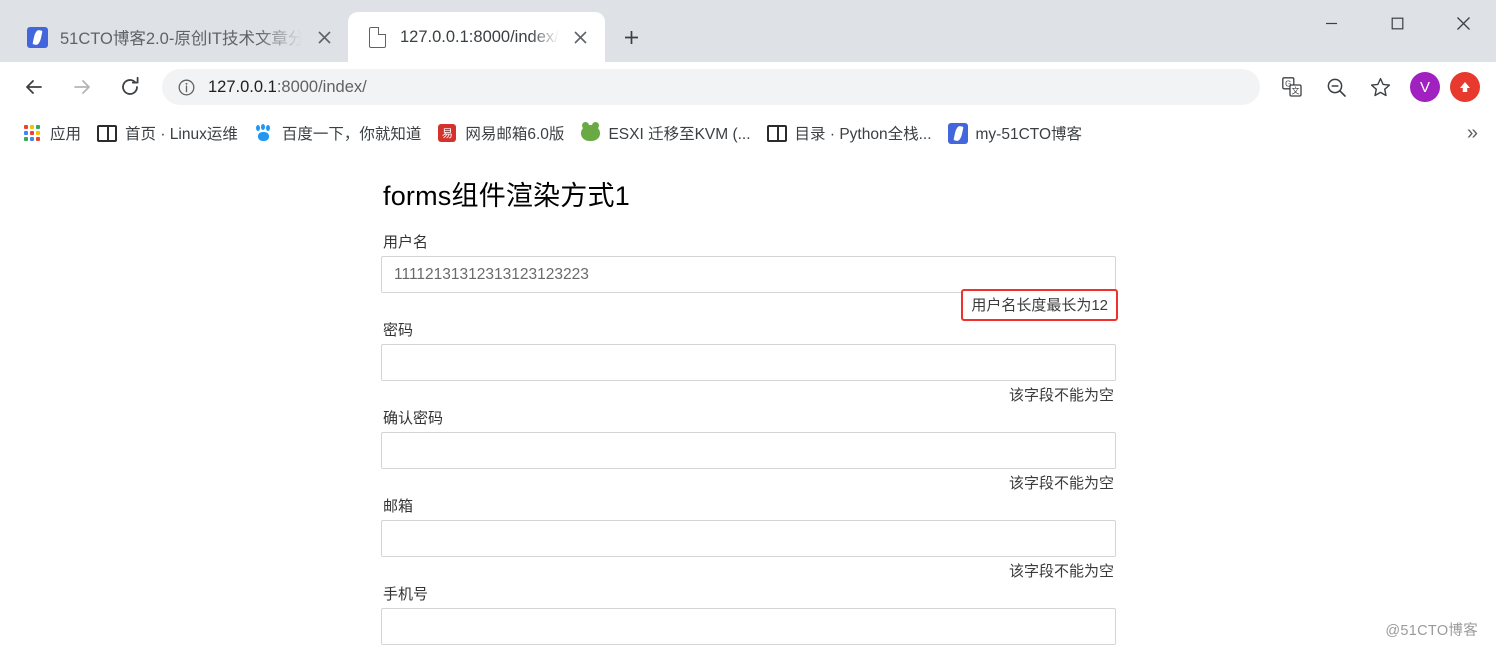 This screenshot has height=650, width=1496. What do you see at coordinates (186, 87) in the screenshot?
I see `site-info-icon` at bounding box center [186, 87].